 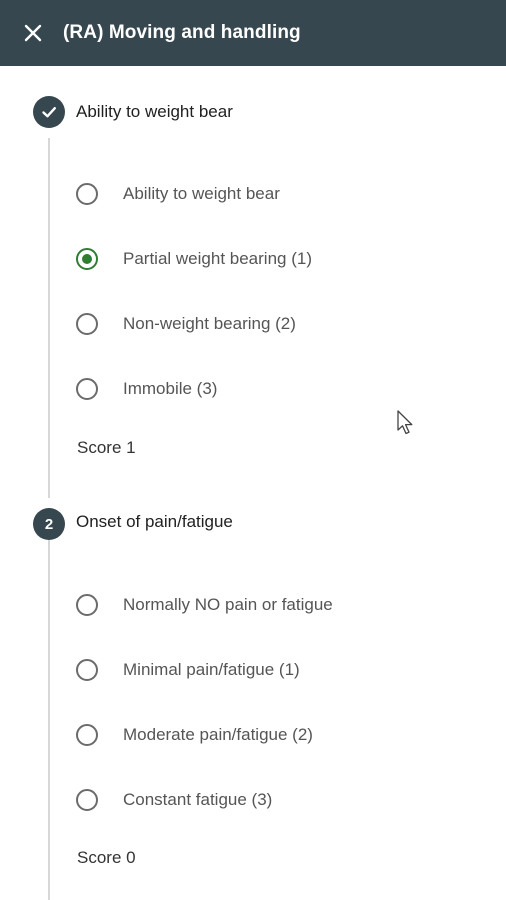 What do you see at coordinates (228, 604) in the screenshot?
I see `option-label: Normally NO pain or fatigue` at bounding box center [228, 604].